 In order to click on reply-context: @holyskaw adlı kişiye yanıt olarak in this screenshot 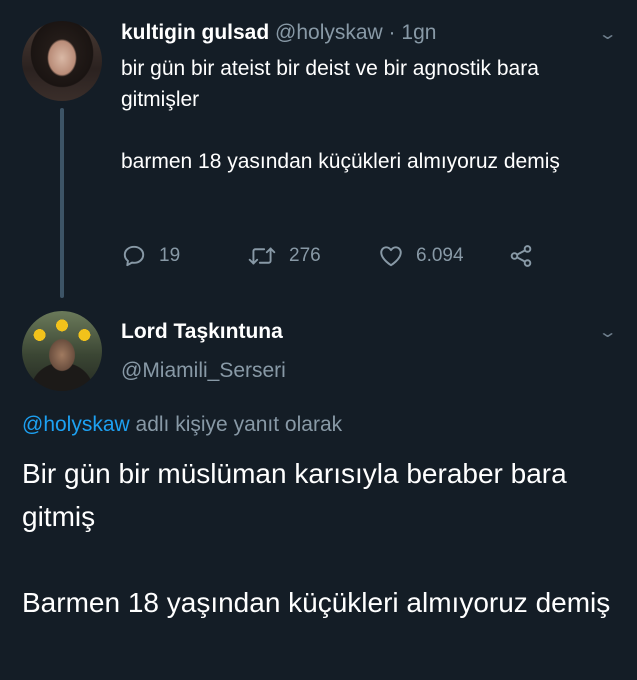, I will do `click(182, 425)`.